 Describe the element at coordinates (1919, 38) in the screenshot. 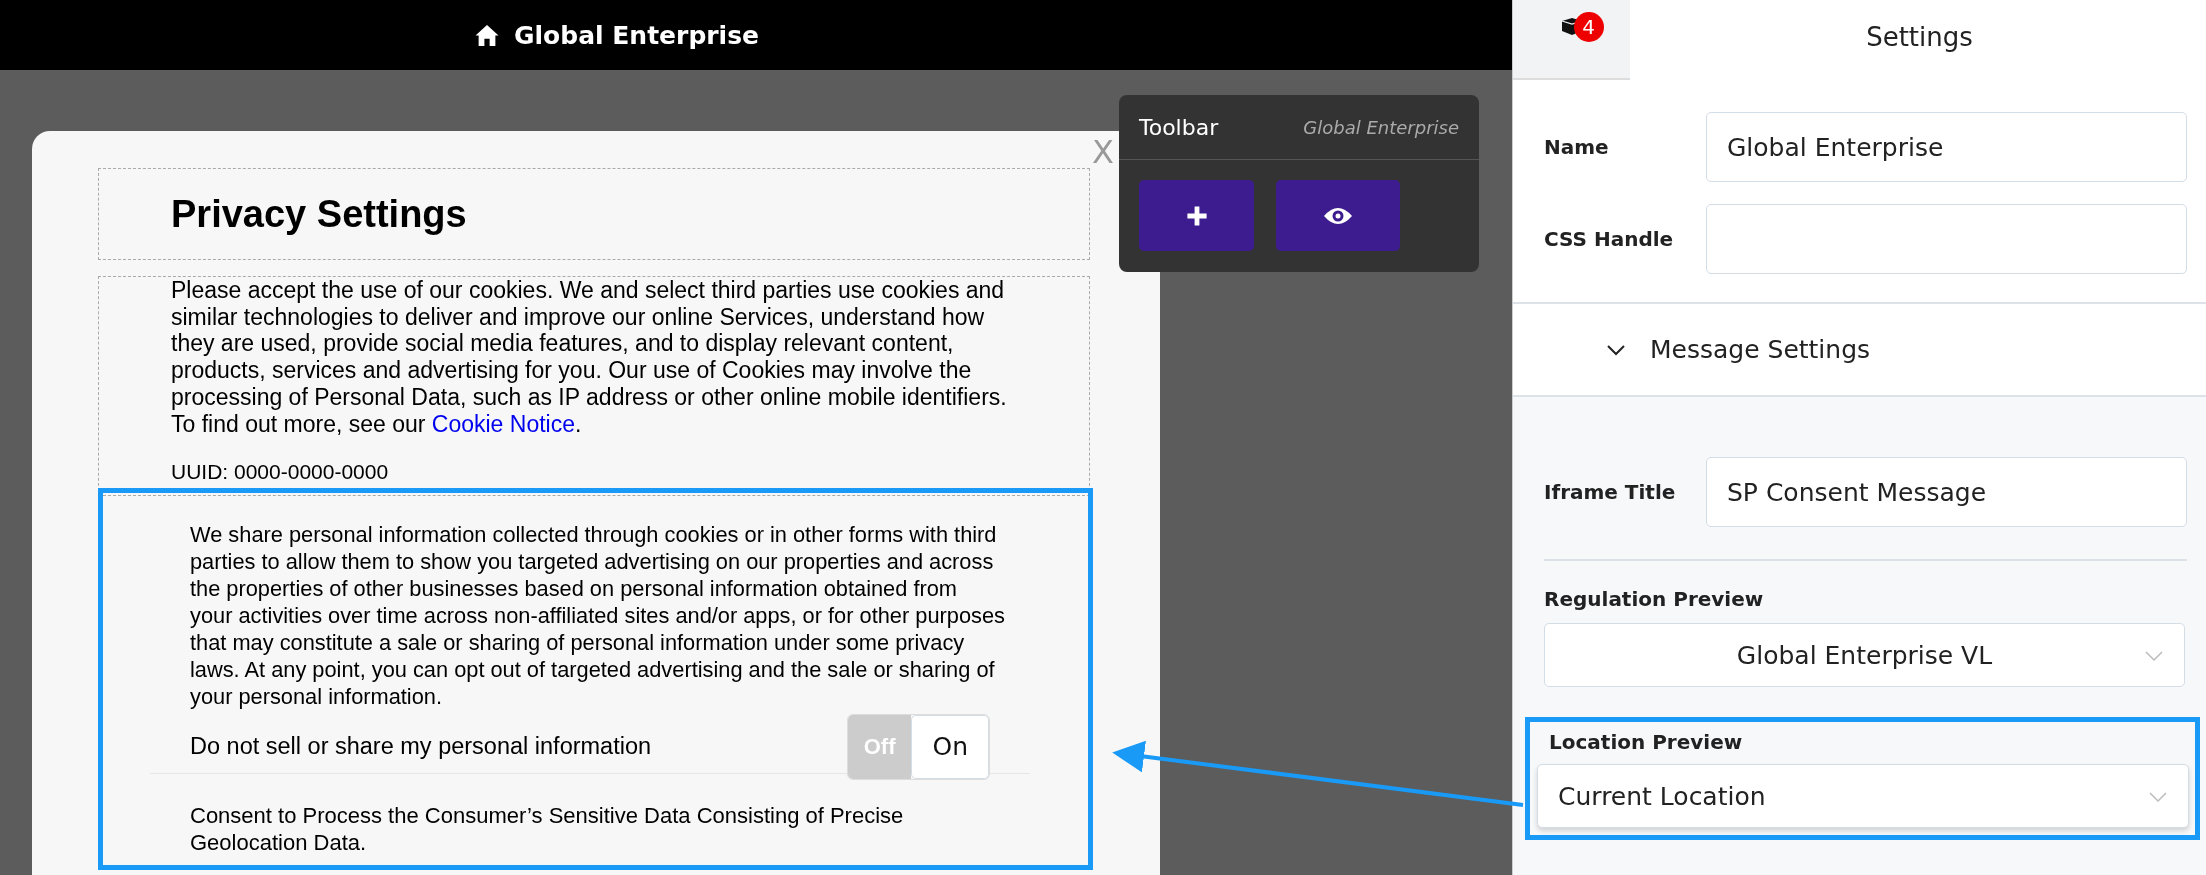

I see `panel-title: Settings` at that location.